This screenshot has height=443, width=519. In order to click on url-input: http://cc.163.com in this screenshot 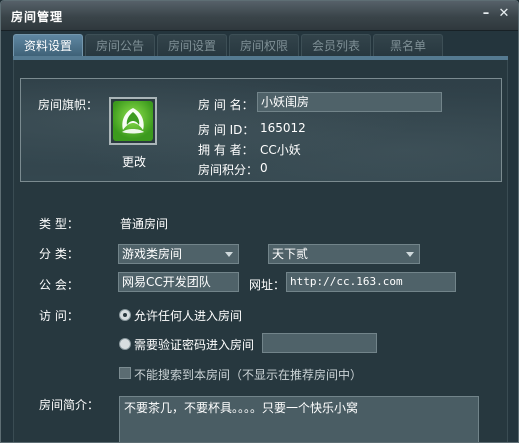, I will do `click(371, 282)`.